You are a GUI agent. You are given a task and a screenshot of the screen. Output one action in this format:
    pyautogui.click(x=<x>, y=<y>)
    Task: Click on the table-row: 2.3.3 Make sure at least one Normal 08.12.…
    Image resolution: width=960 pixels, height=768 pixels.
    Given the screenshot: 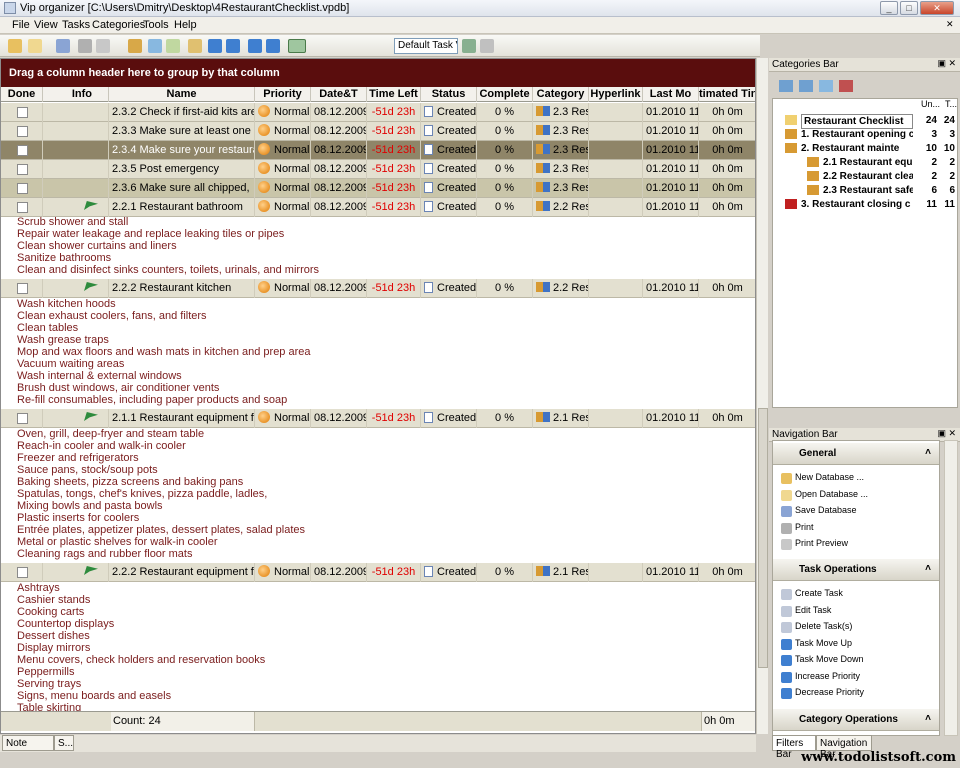 What is the action you would take?
    pyautogui.click(x=378, y=131)
    